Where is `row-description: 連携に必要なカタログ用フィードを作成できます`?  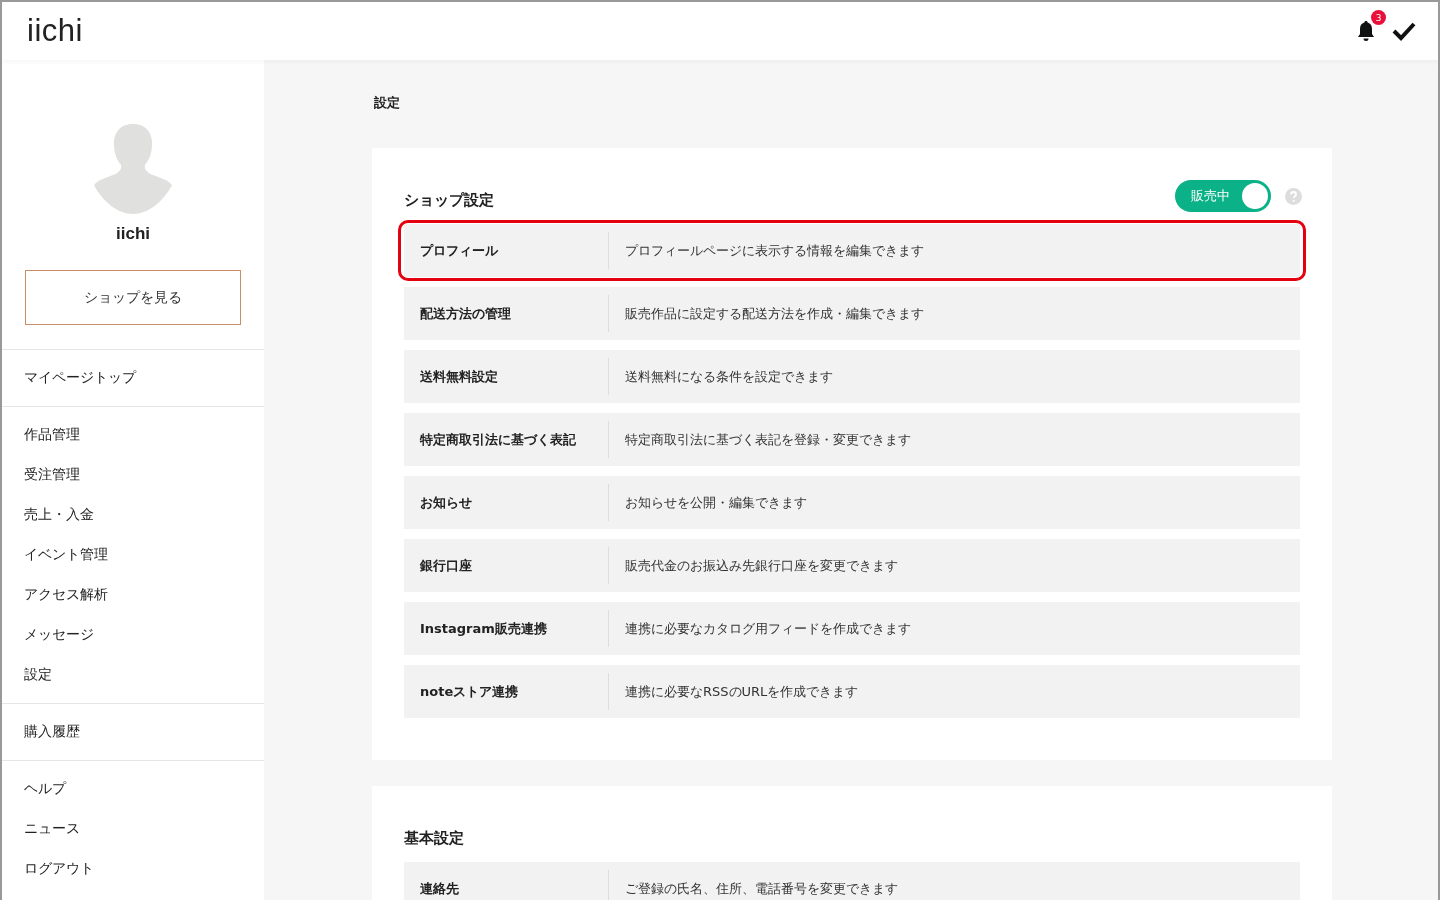
row-description: 連携に必要なカタログ用フィードを作成できます is located at coordinates (954, 628).